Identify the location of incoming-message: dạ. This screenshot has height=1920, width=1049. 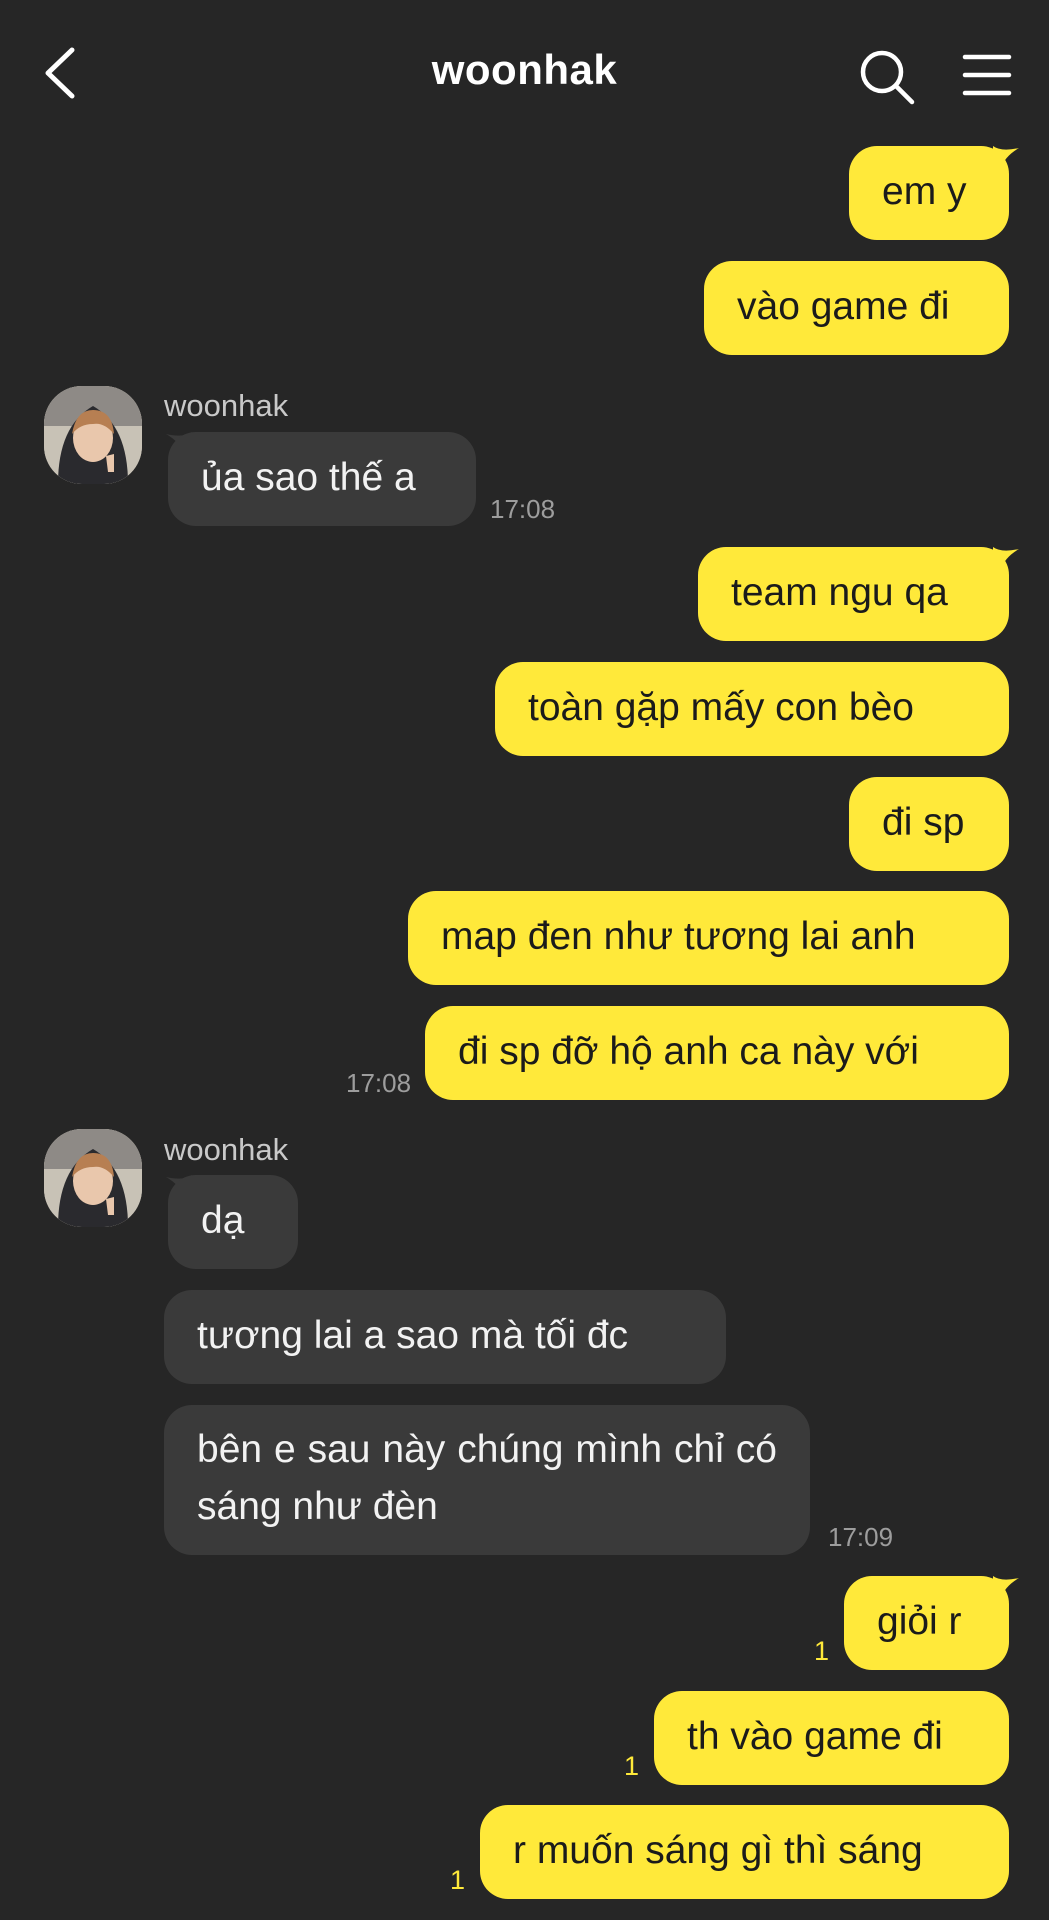
(233, 1222).